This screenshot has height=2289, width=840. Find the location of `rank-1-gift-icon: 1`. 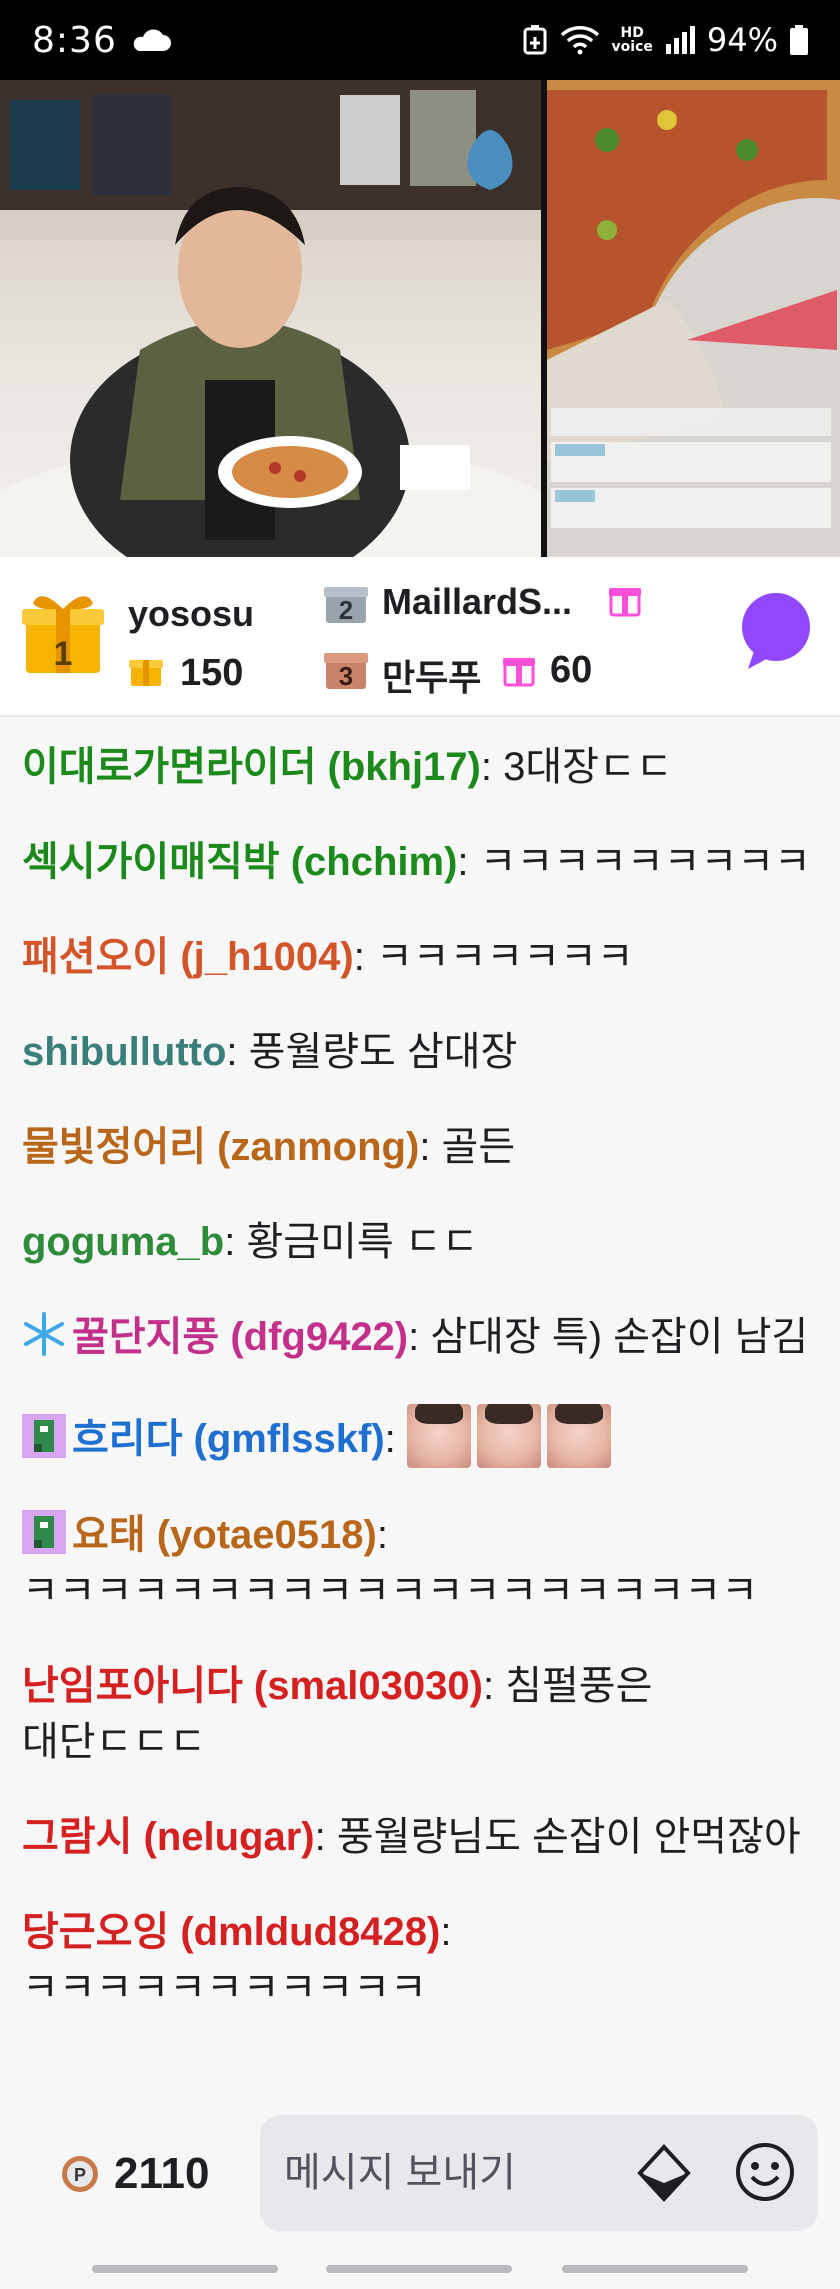

rank-1-gift-icon: 1 is located at coordinates (63, 634).